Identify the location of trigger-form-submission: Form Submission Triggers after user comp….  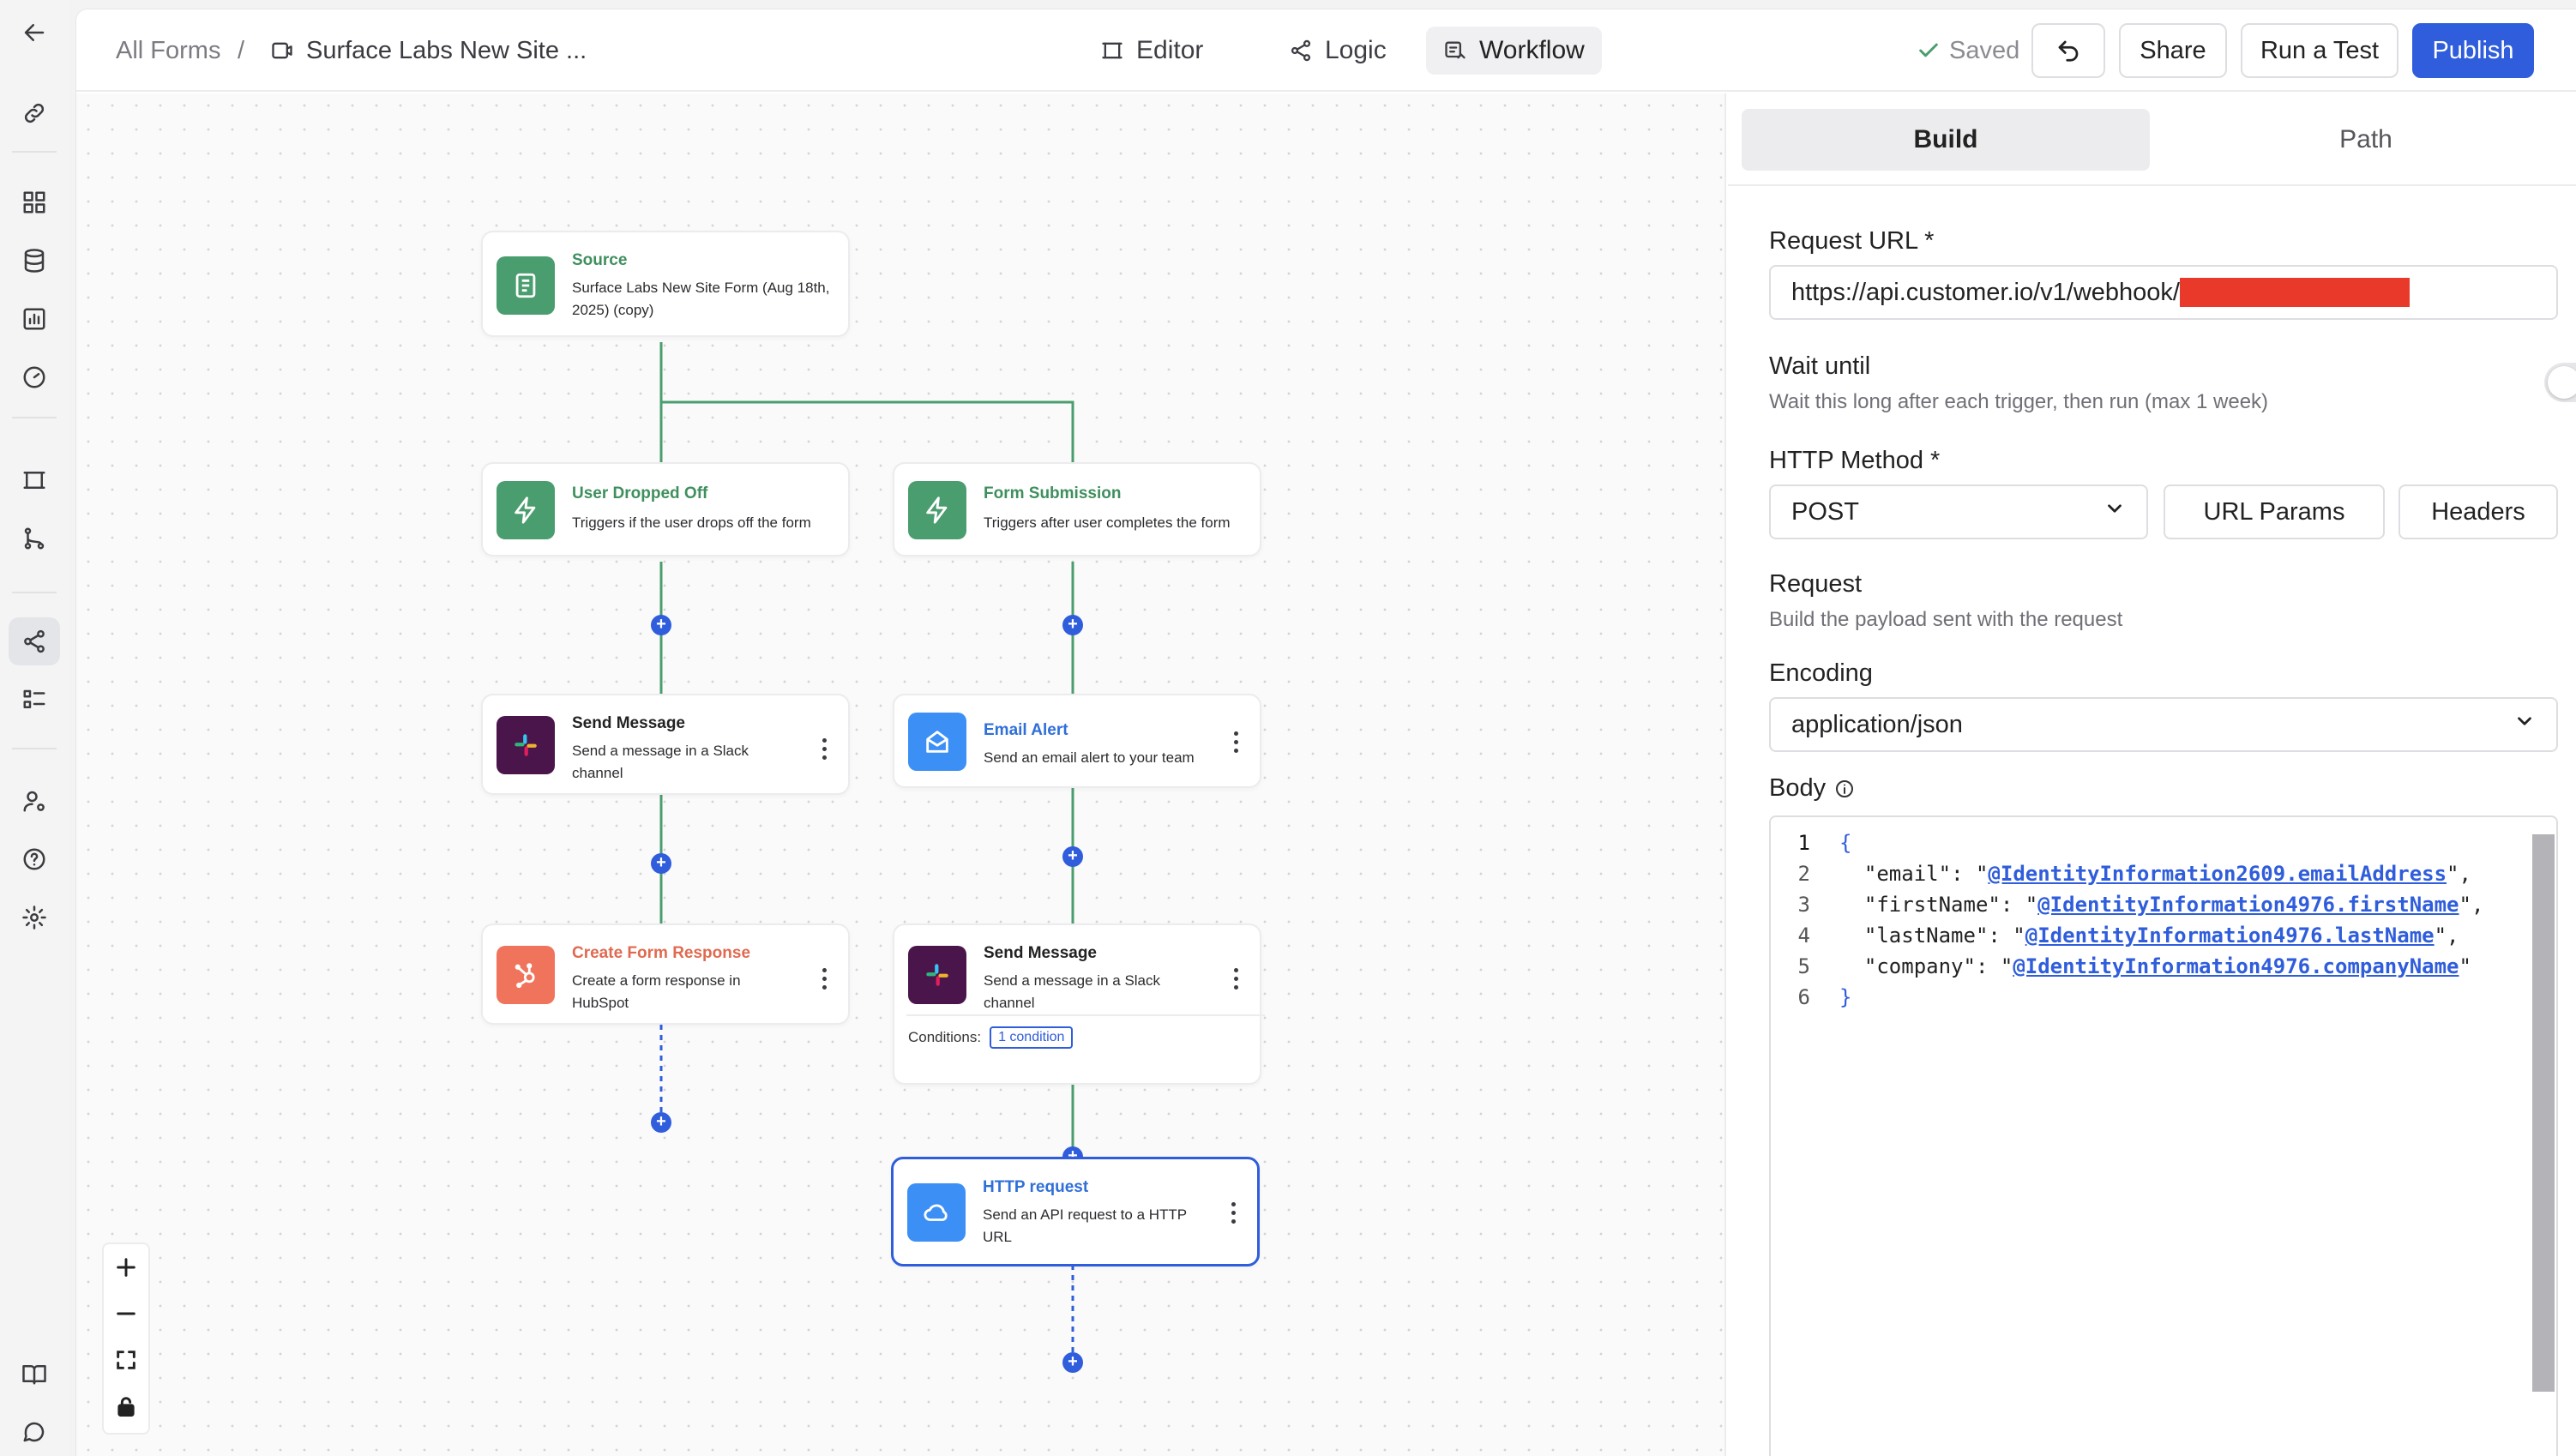
(1077, 510).